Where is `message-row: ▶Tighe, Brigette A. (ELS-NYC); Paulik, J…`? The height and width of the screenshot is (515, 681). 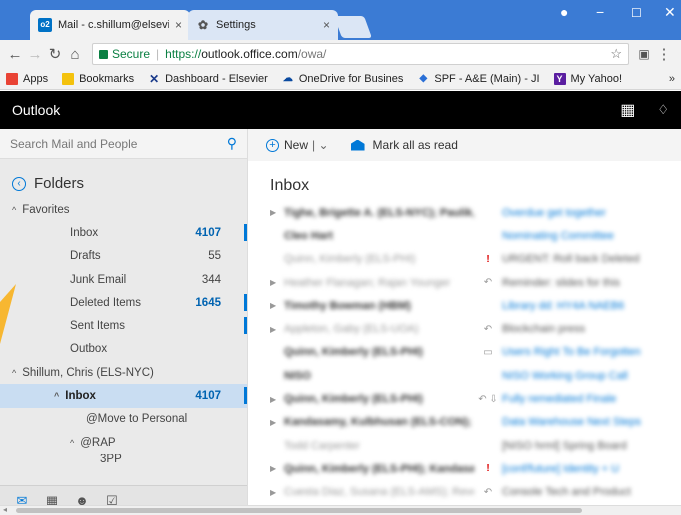
message-row: ▶Tighe, Brigette A. (ELS-NYC); Paulik, J… is located at coordinates (464, 212).